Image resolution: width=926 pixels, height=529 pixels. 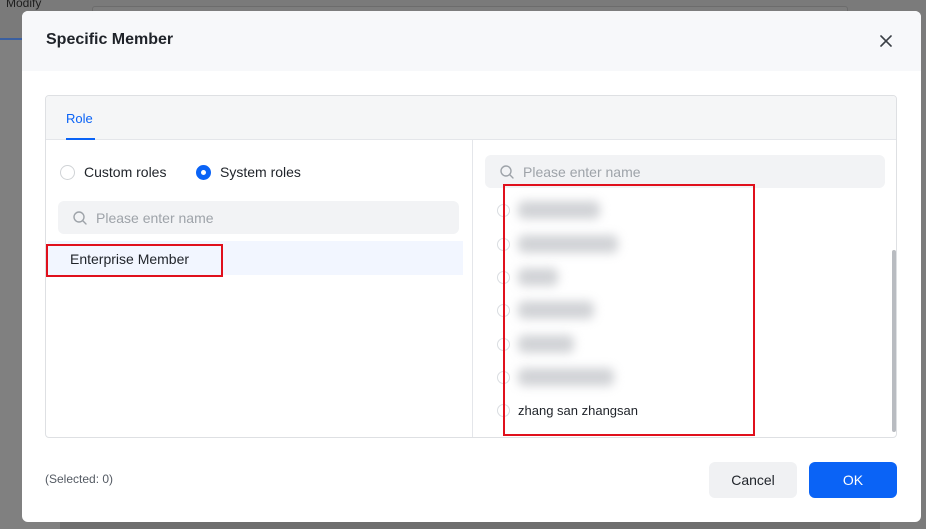 I want to click on scrollbar-thumb, so click(x=894, y=341).